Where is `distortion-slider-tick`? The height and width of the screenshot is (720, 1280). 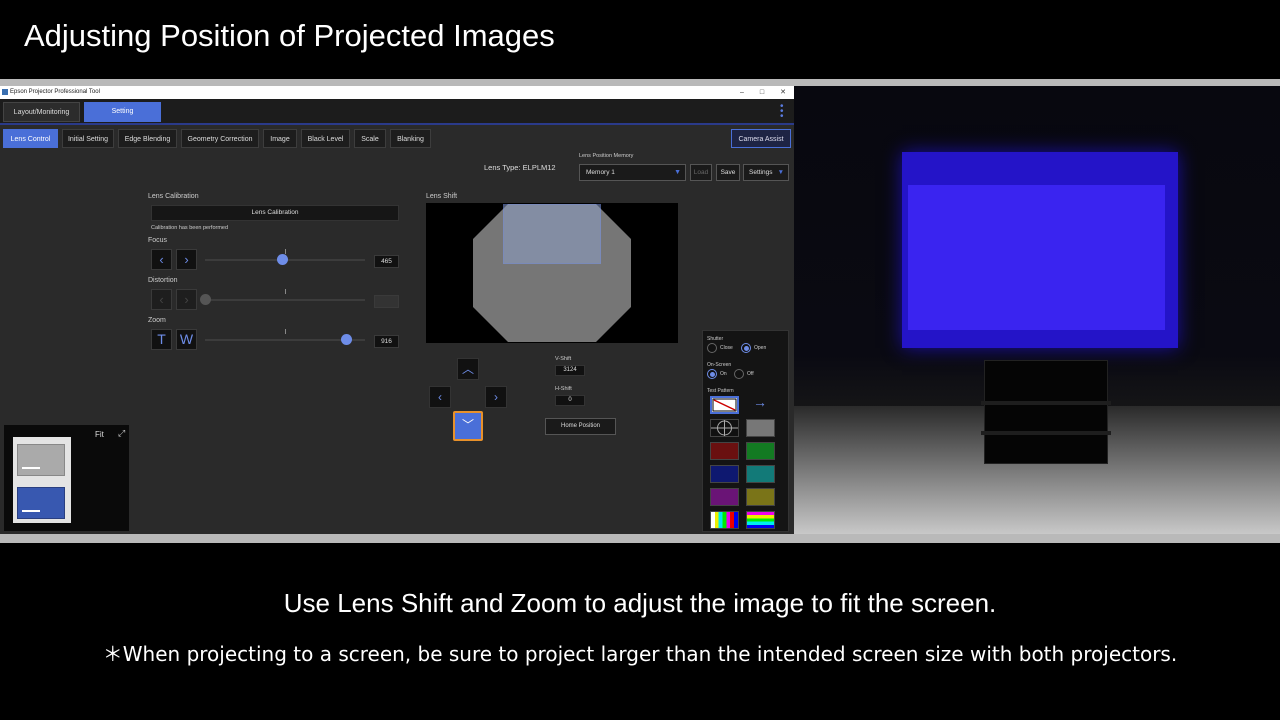
distortion-slider-tick is located at coordinates (285, 291).